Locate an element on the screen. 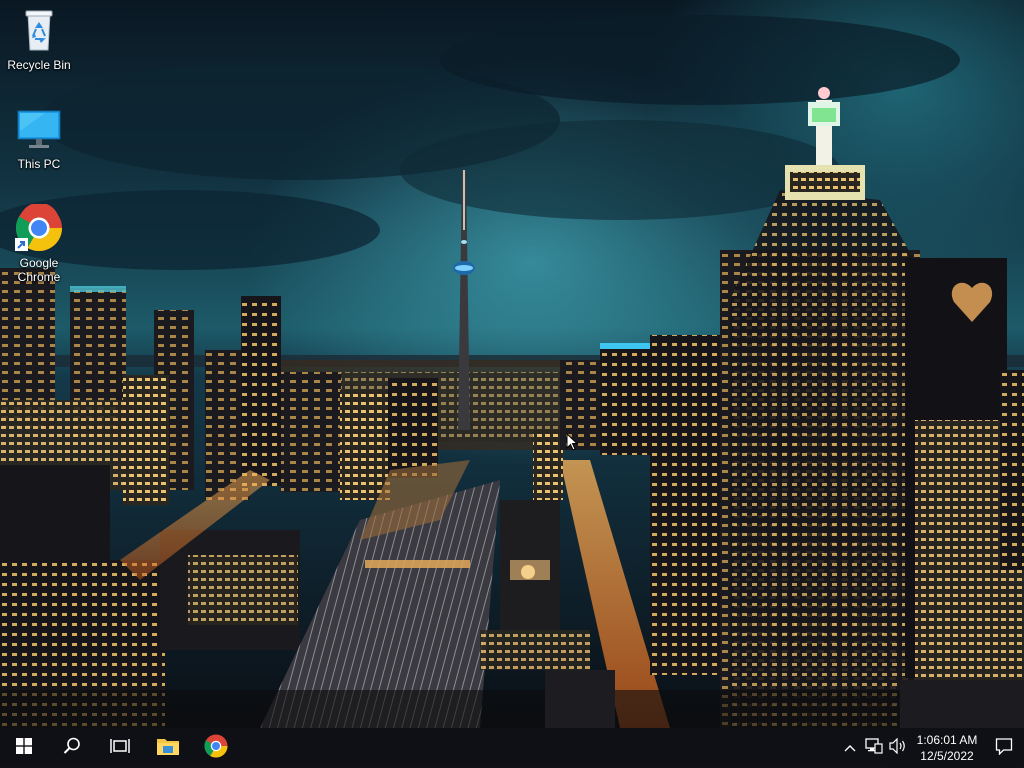 Image resolution: width=1024 pixels, height=768 pixels. action-center-button is located at coordinates (1004, 748).